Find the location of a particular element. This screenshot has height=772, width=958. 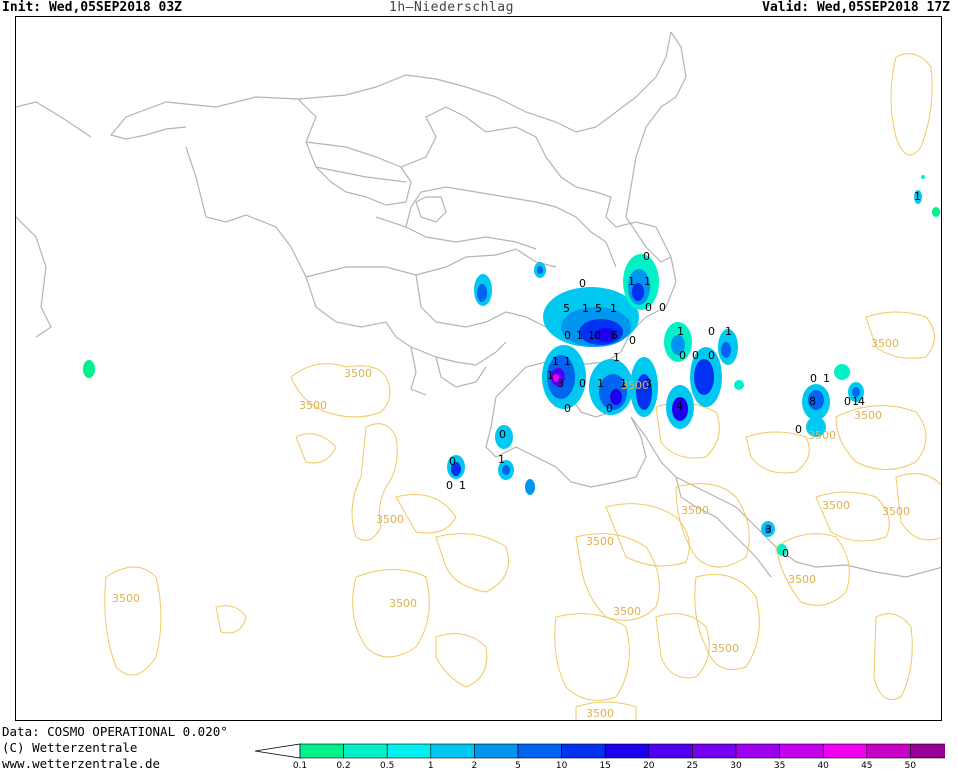

valid-time: Valid: Wed,05SEP2018 17Z is located at coordinates (856, 7).